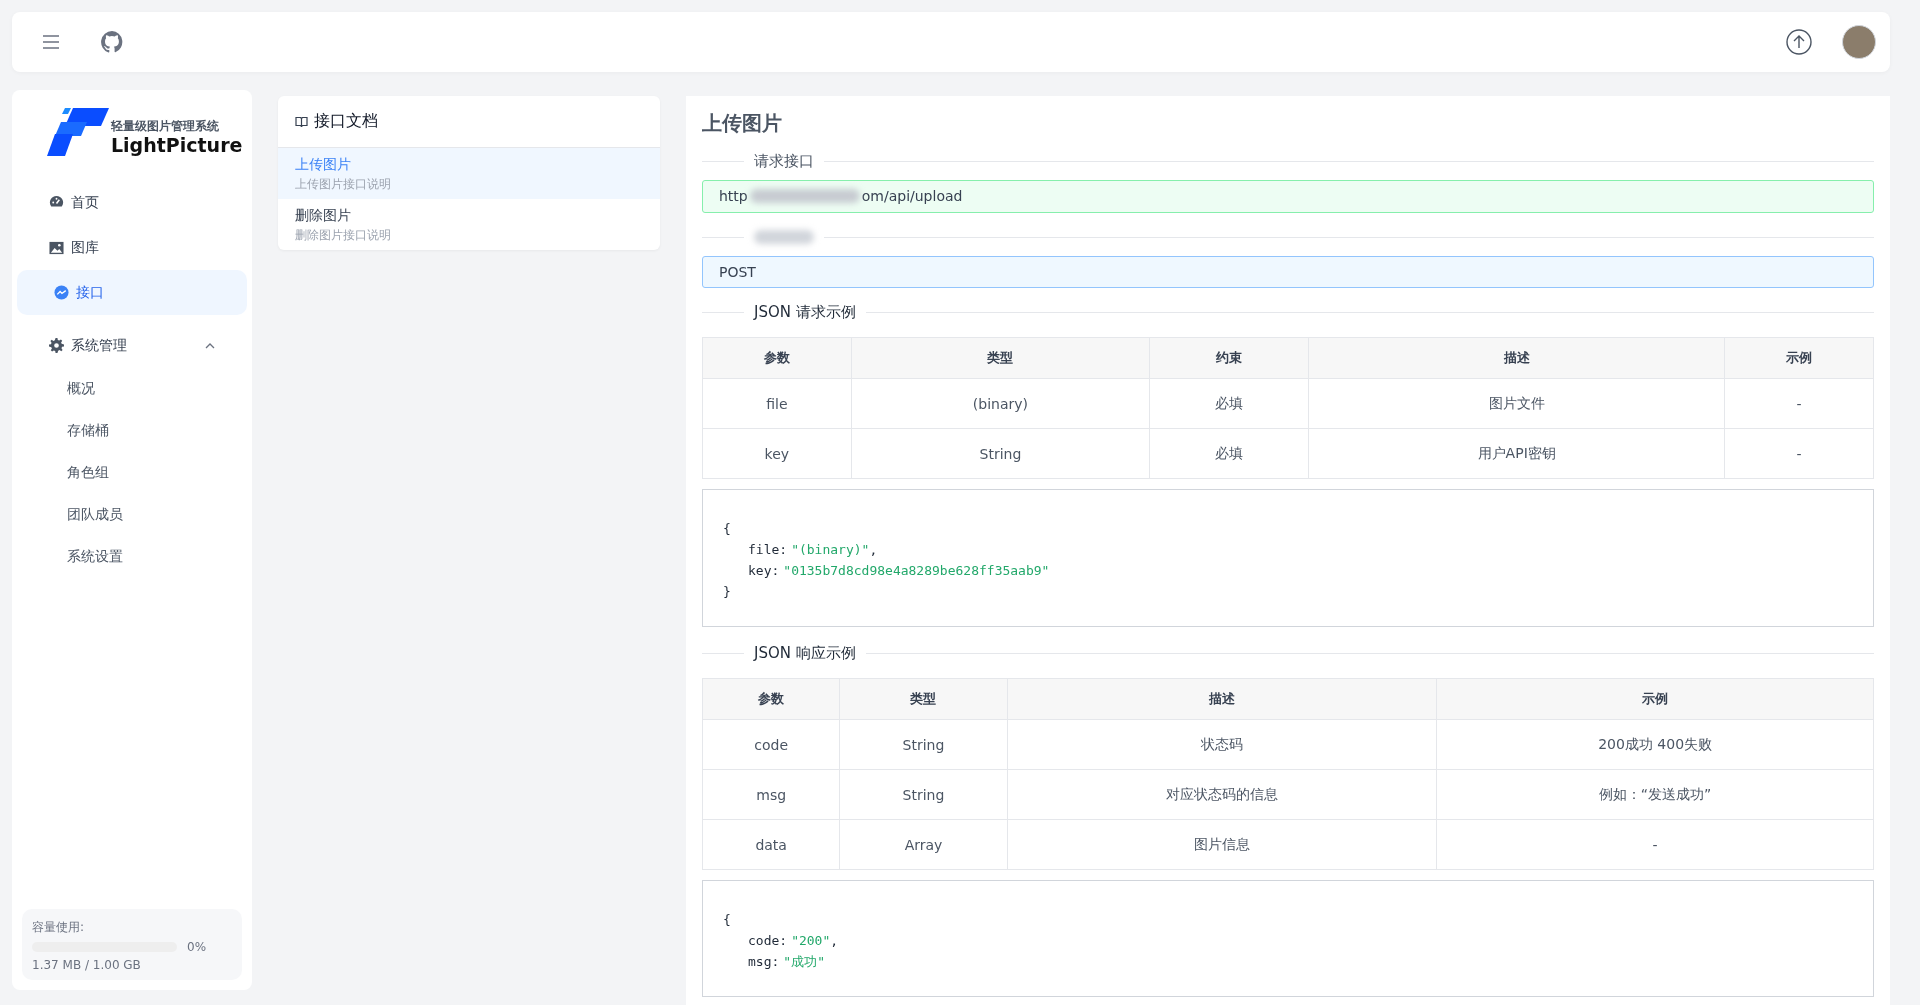  What do you see at coordinates (1859, 42) in the screenshot?
I see `avatar` at bounding box center [1859, 42].